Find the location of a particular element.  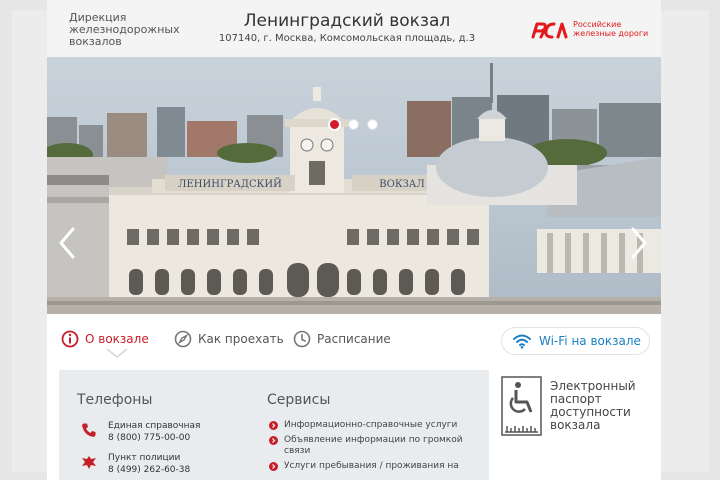

phone-number: 8 (800) 775-00-00 is located at coordinates (149, 438).